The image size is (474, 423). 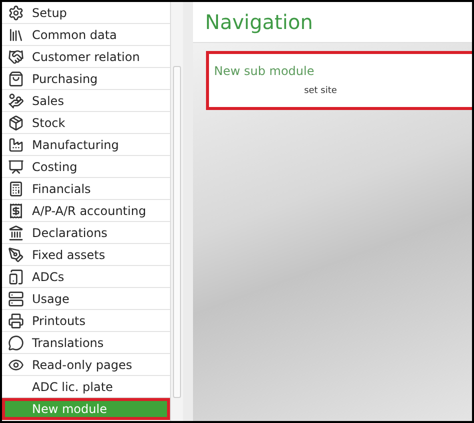 What do you see at coordinates (16, 188) in the screenshot?
I see `calculator-icon` at bounding box center [16, 188].